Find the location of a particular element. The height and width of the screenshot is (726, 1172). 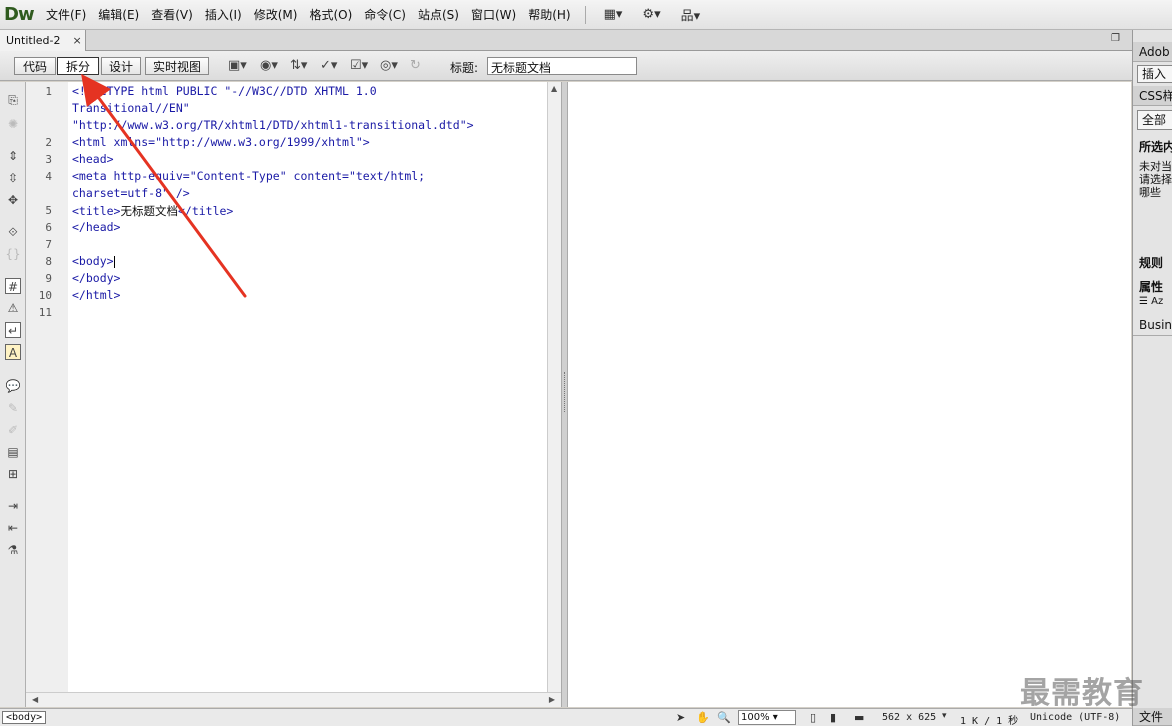

properties-heading: 属性 is located at coordinates (1151, 287).